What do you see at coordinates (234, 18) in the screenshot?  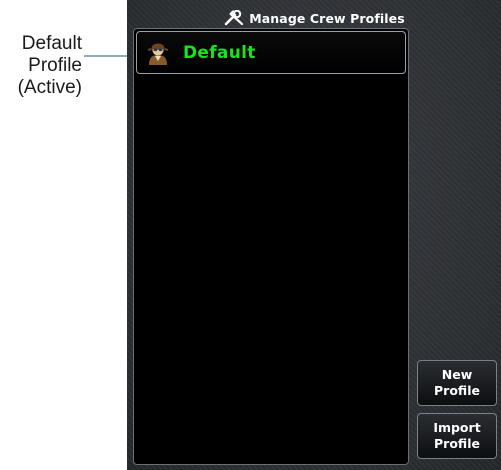 I see `wrench-screwdriver-icon` at bounding box center [234, 18].